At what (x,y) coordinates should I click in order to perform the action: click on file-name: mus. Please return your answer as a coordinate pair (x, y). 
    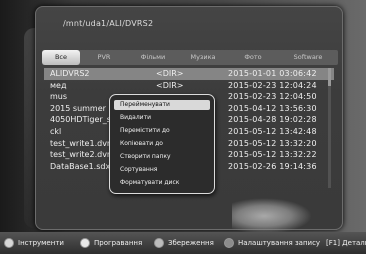
    Looking at the image, I should click on (59, 97).